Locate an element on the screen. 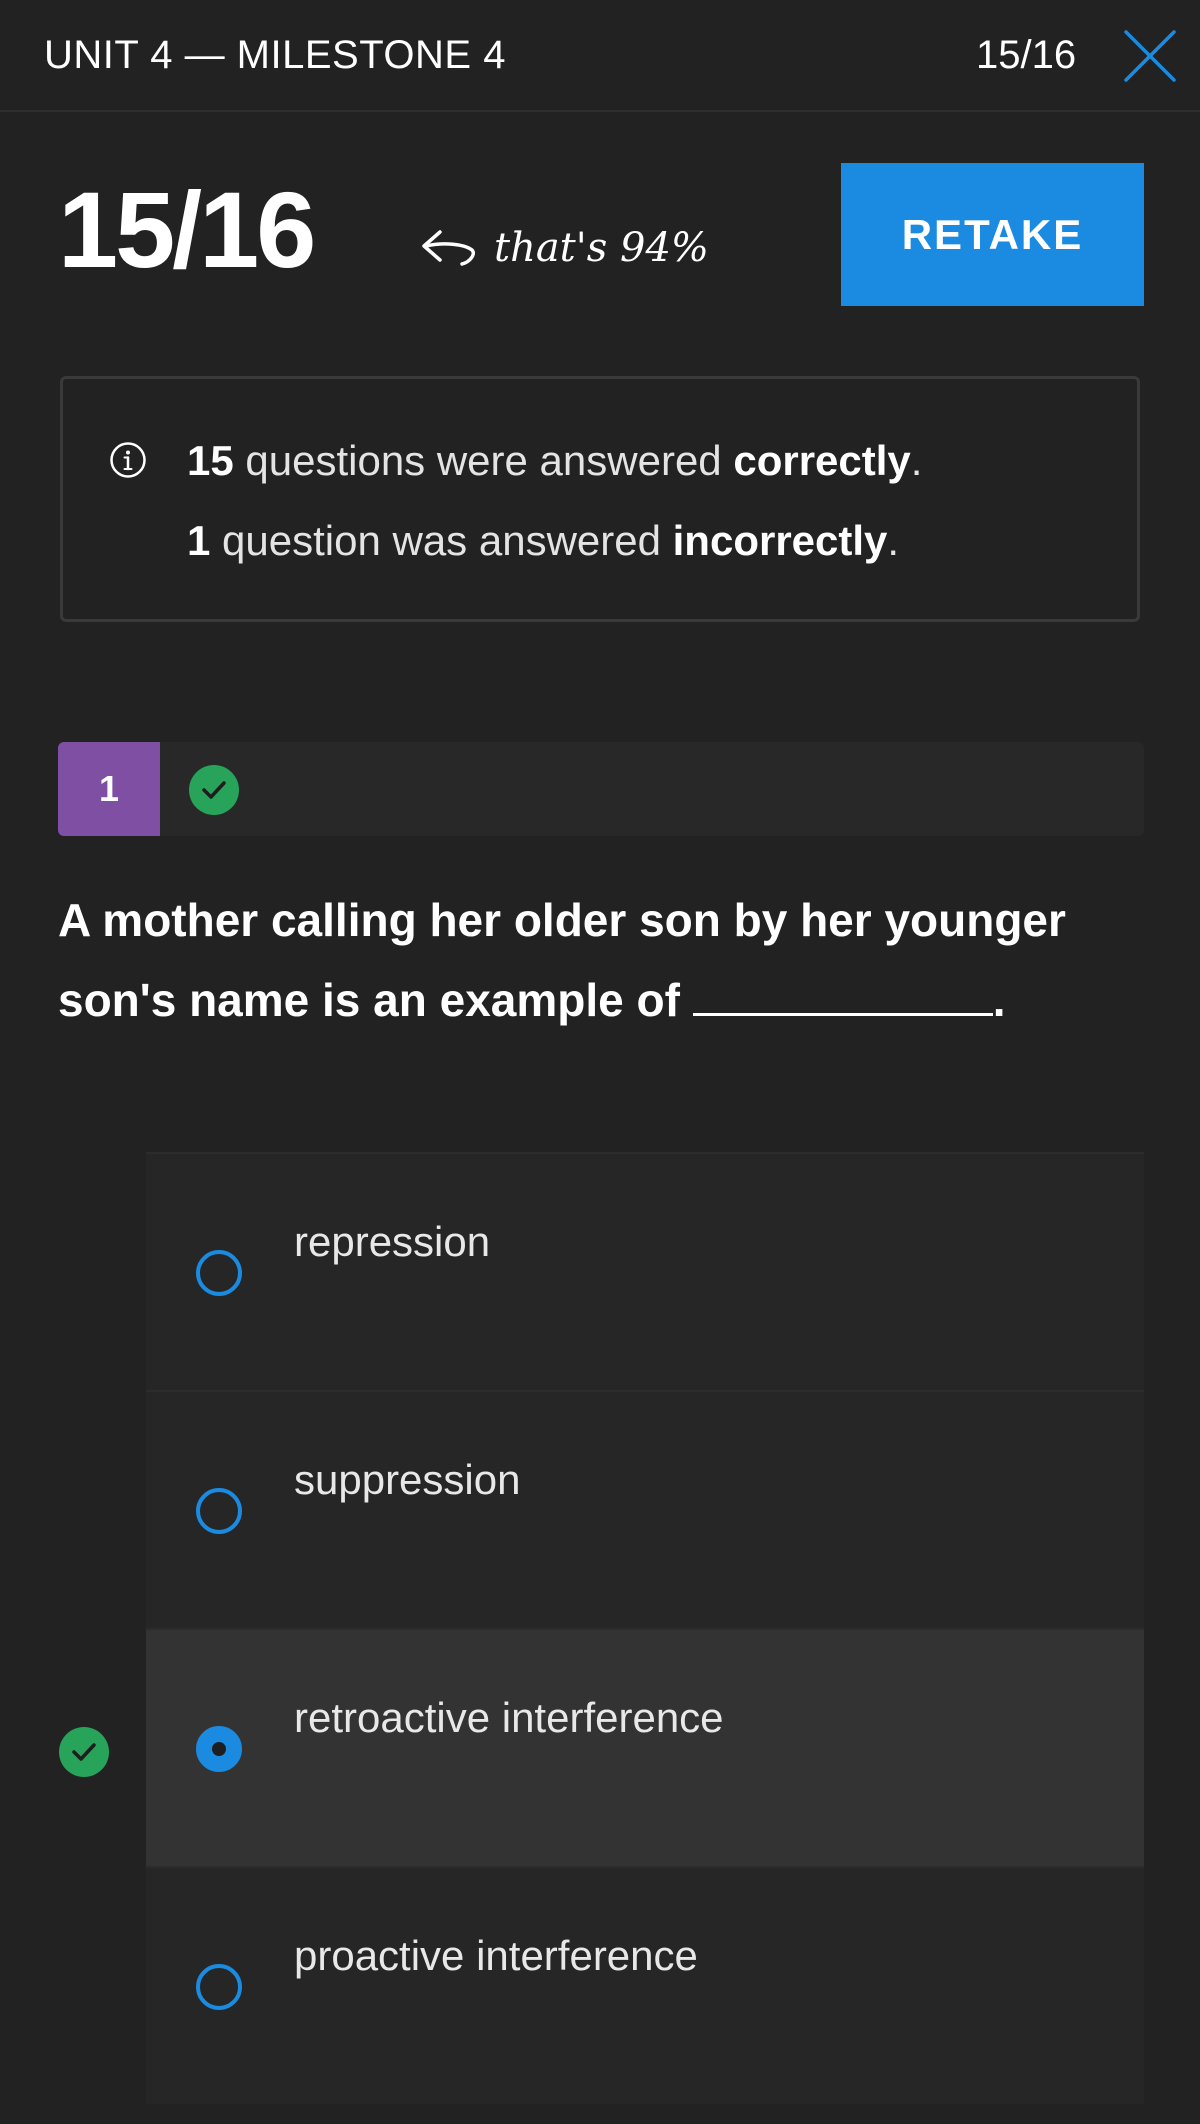 The height and width of the screenshot is (2124, 1200). percent-note: that's 94% is located at coordinates (563, 248).